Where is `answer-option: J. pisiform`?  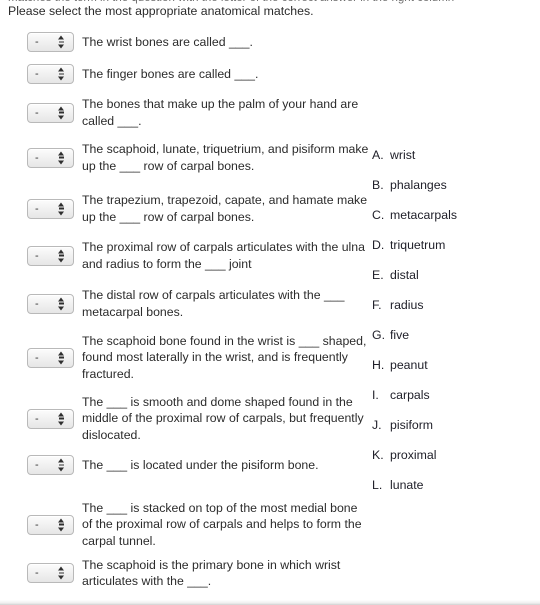 answer-option: J. pisiform is located at coordinates (452, 425).